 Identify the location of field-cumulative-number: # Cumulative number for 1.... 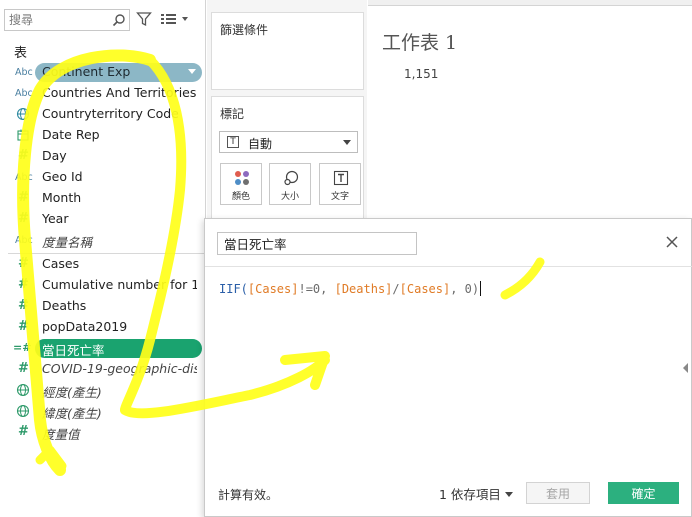
(102, 285).